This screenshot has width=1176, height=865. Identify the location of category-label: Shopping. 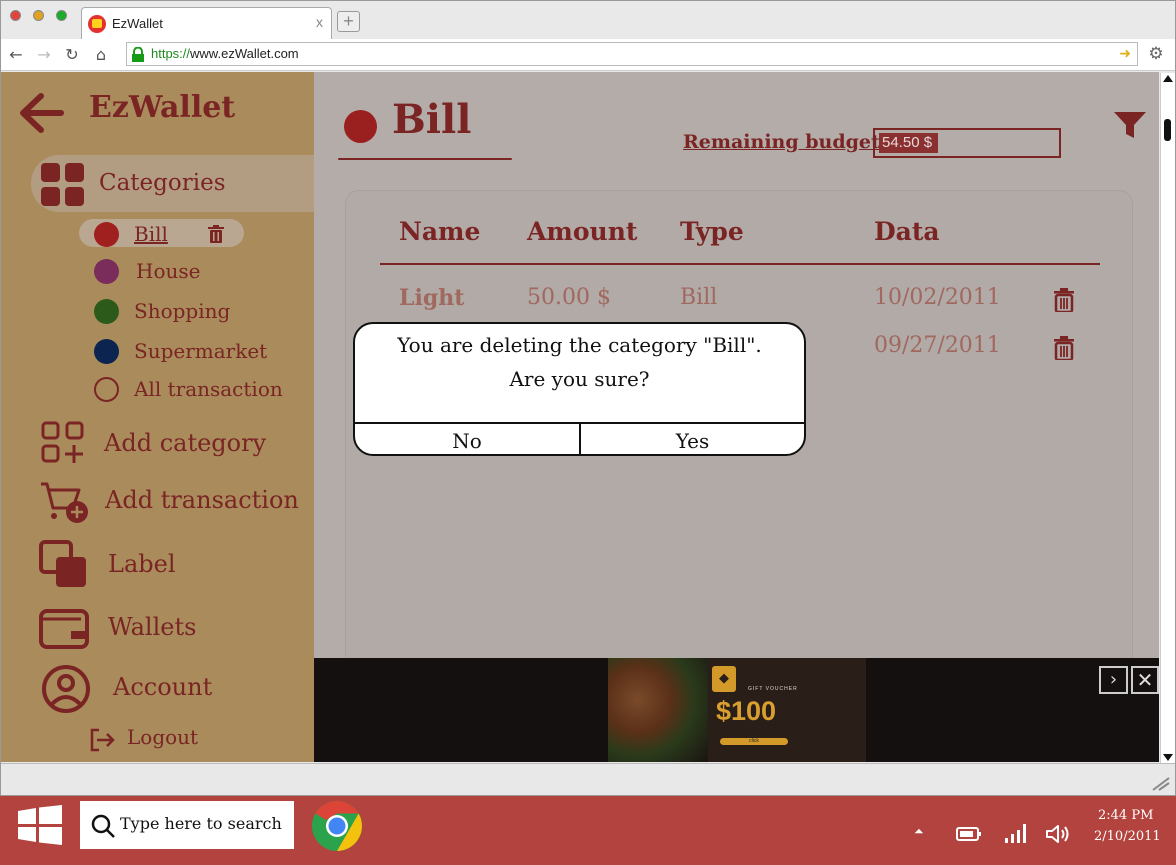
(182, 311).